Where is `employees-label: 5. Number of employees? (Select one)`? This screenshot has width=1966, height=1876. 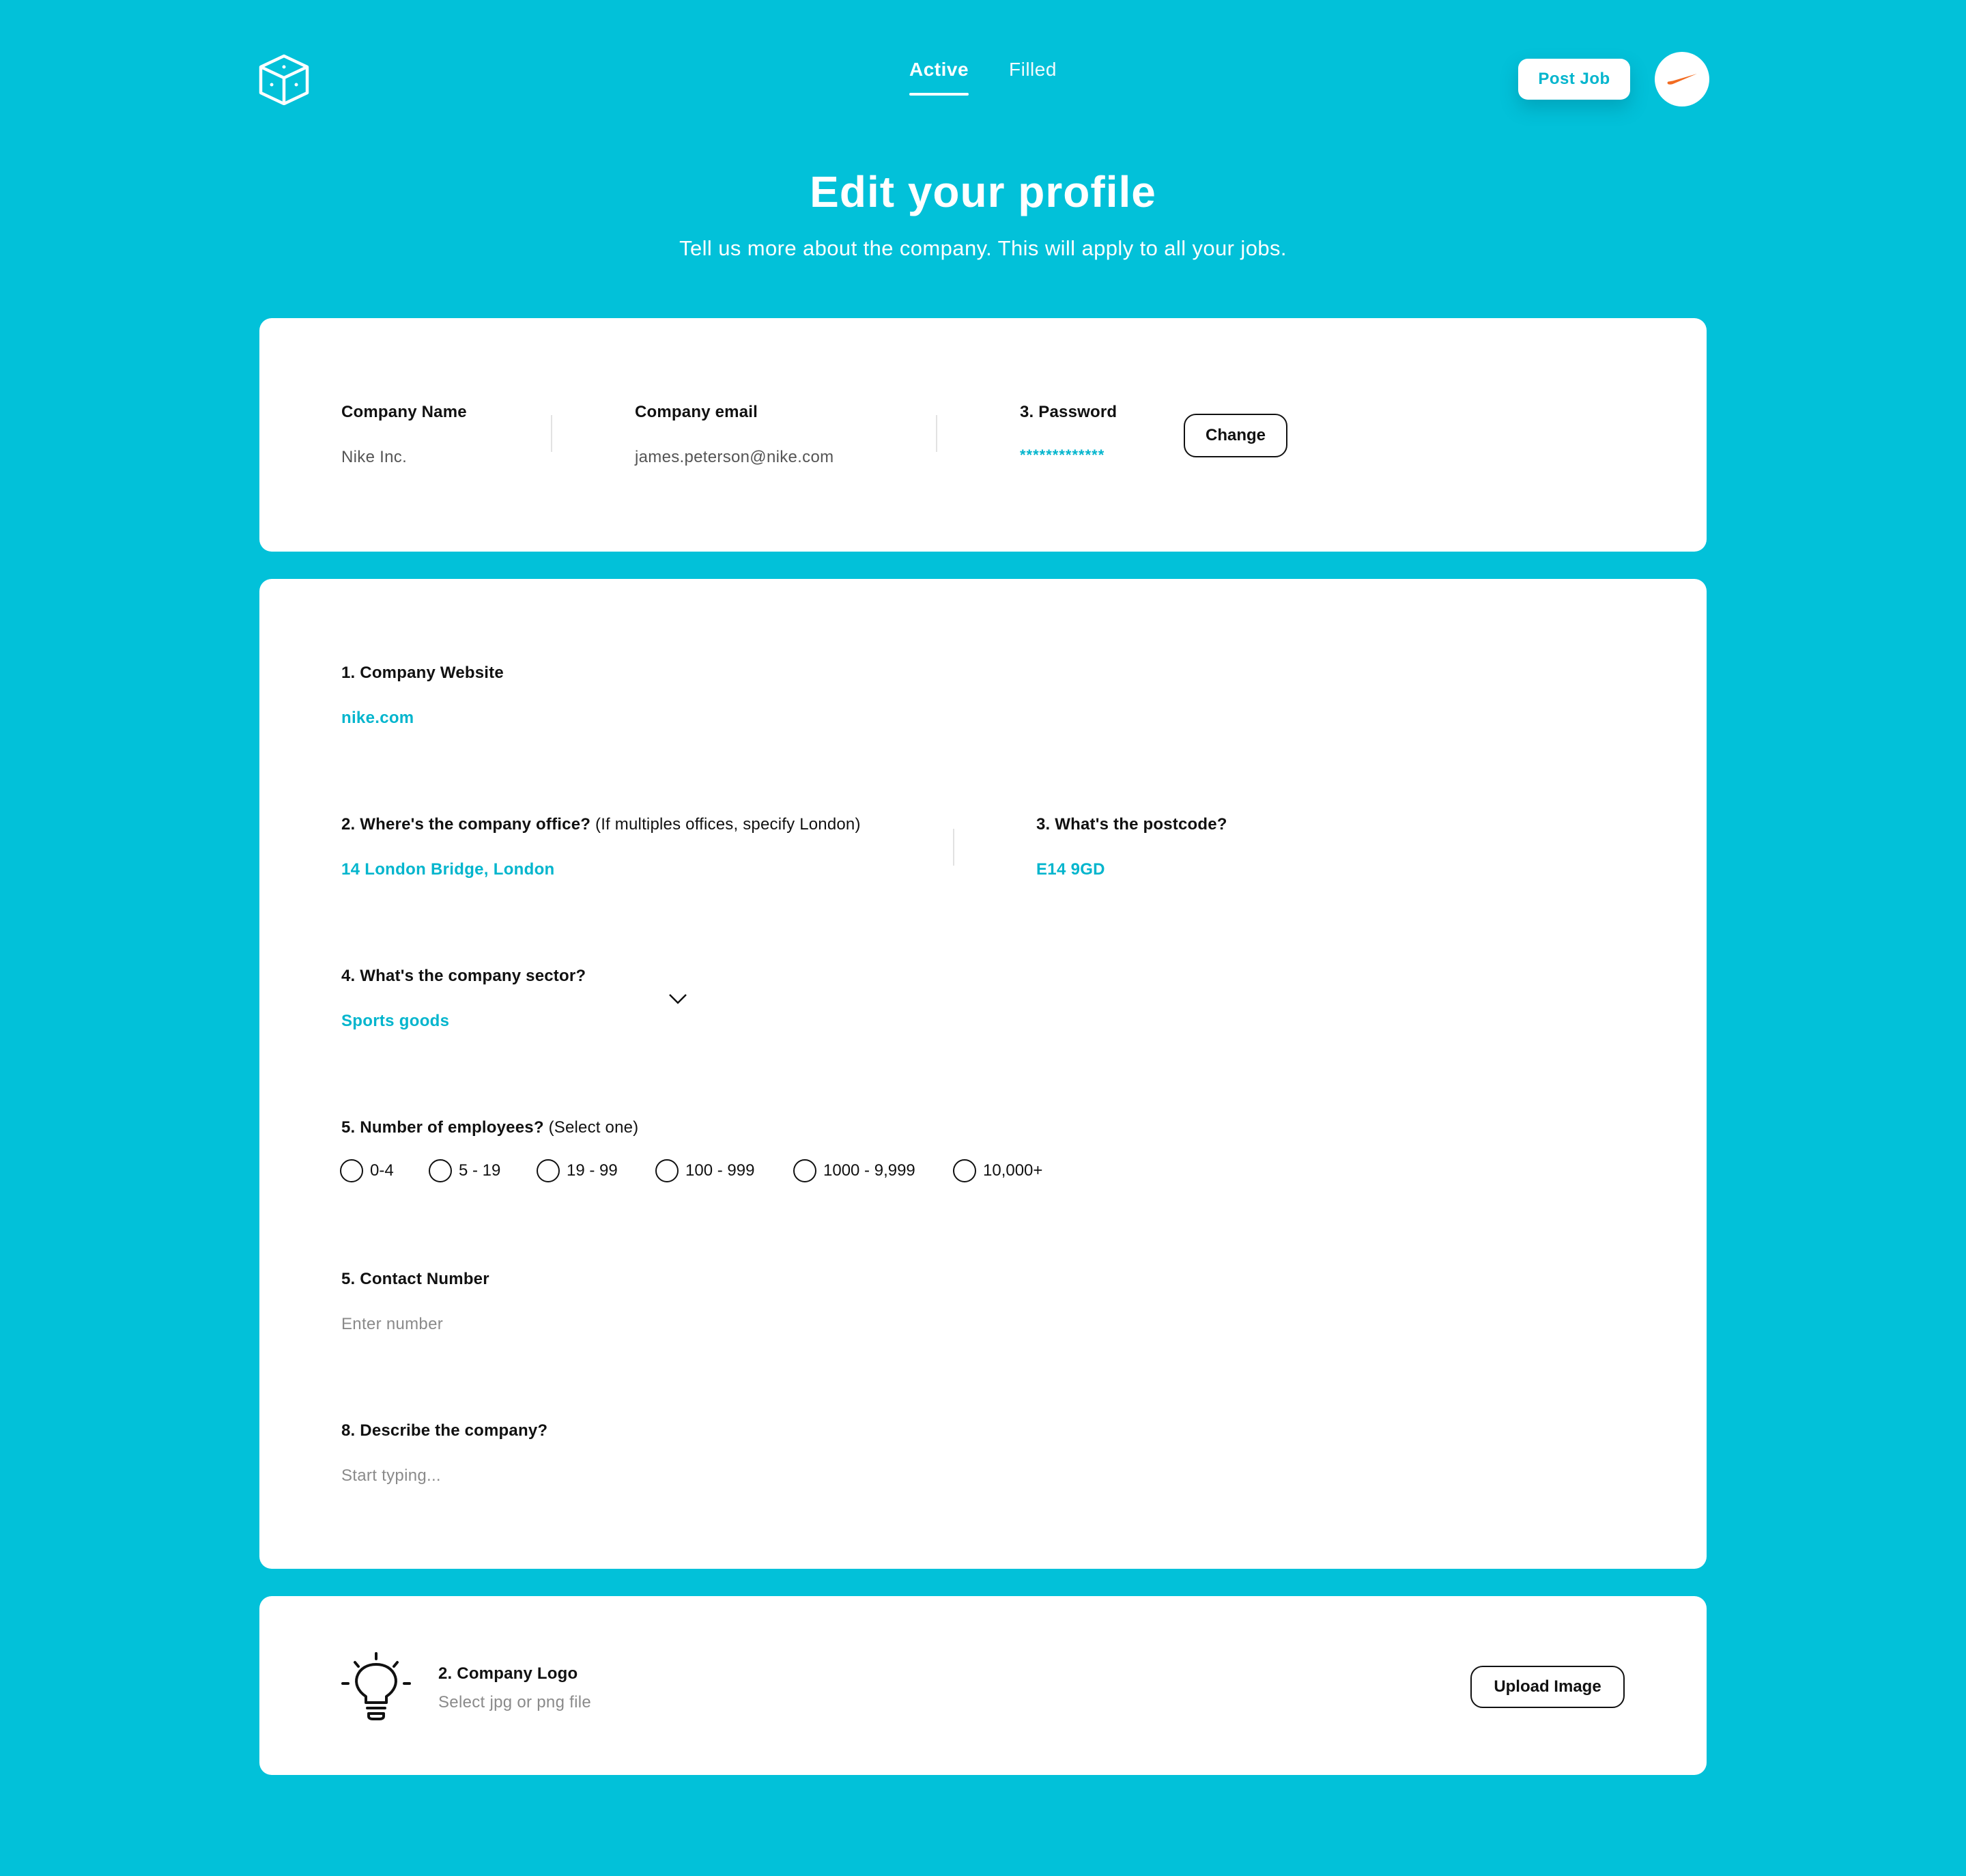
employees-label: 5. Number of employees? (Select one) is located at coordinates (489, 1127).